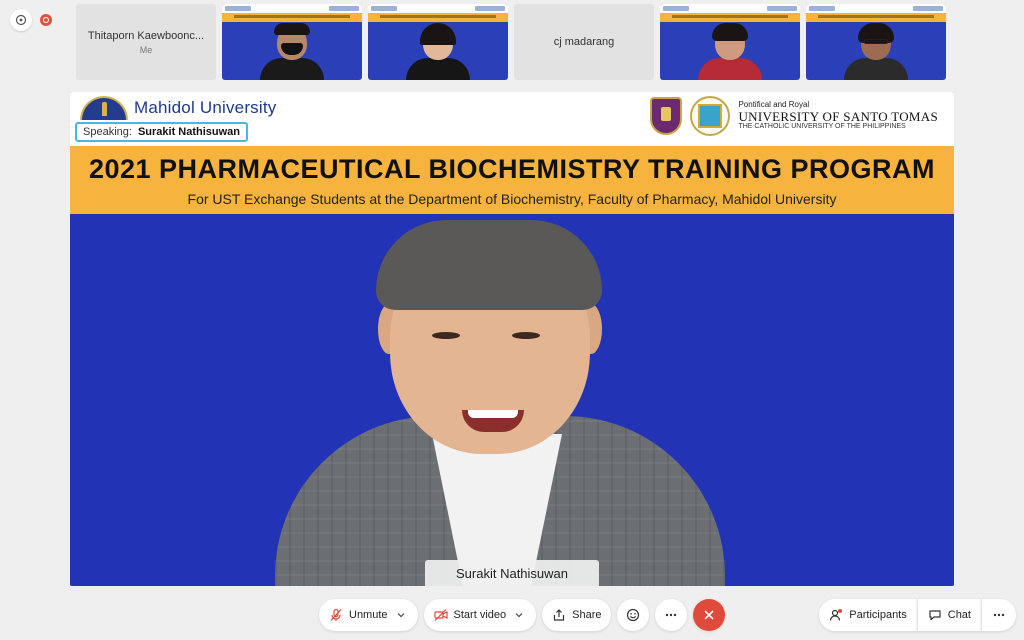 This screenshot has height=640, width=1024. I want to click on start-video-button: Start video, so click(480, 615).